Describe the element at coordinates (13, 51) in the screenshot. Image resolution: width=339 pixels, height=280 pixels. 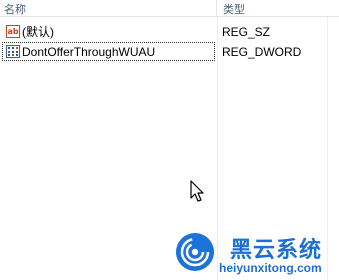
I see `binary-value-icon` at that location.